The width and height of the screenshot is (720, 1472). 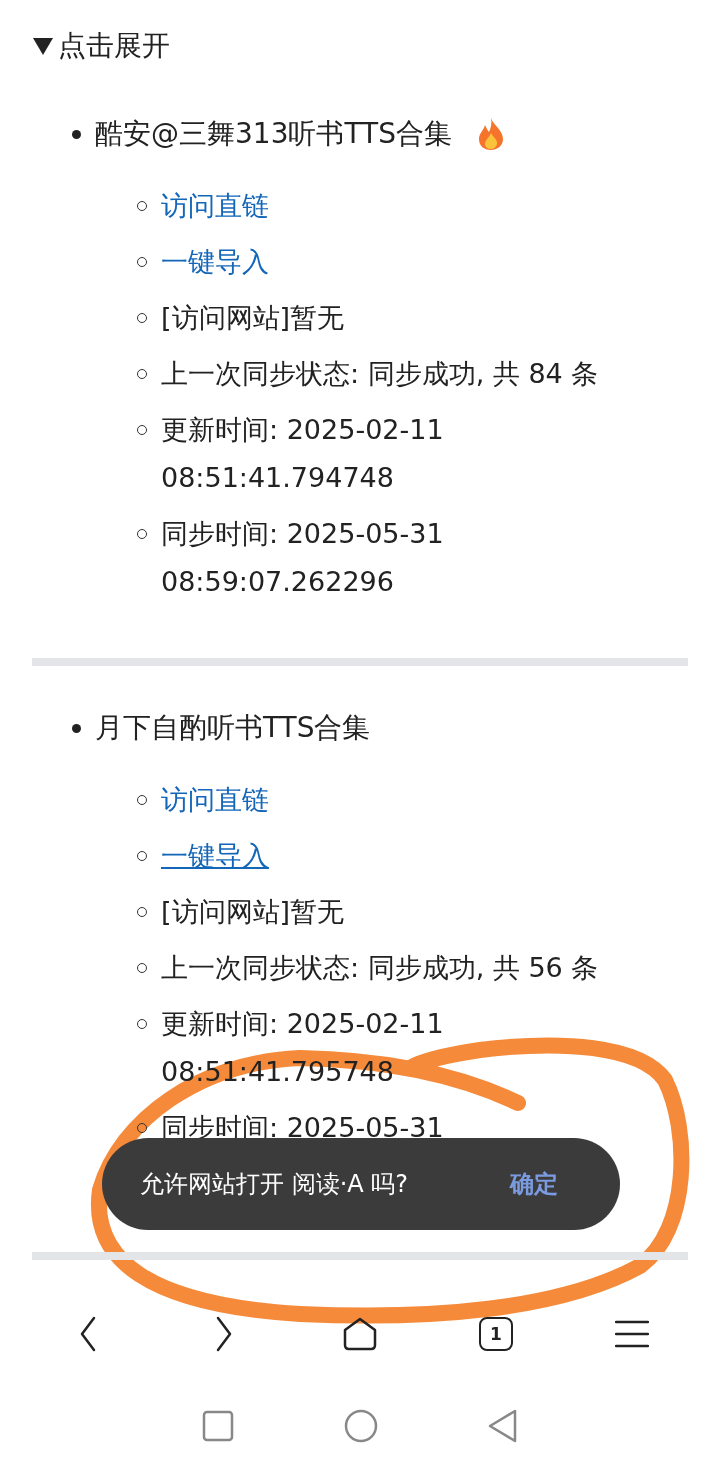 I want to click on menu-icon, so click(x=632, y=1334).